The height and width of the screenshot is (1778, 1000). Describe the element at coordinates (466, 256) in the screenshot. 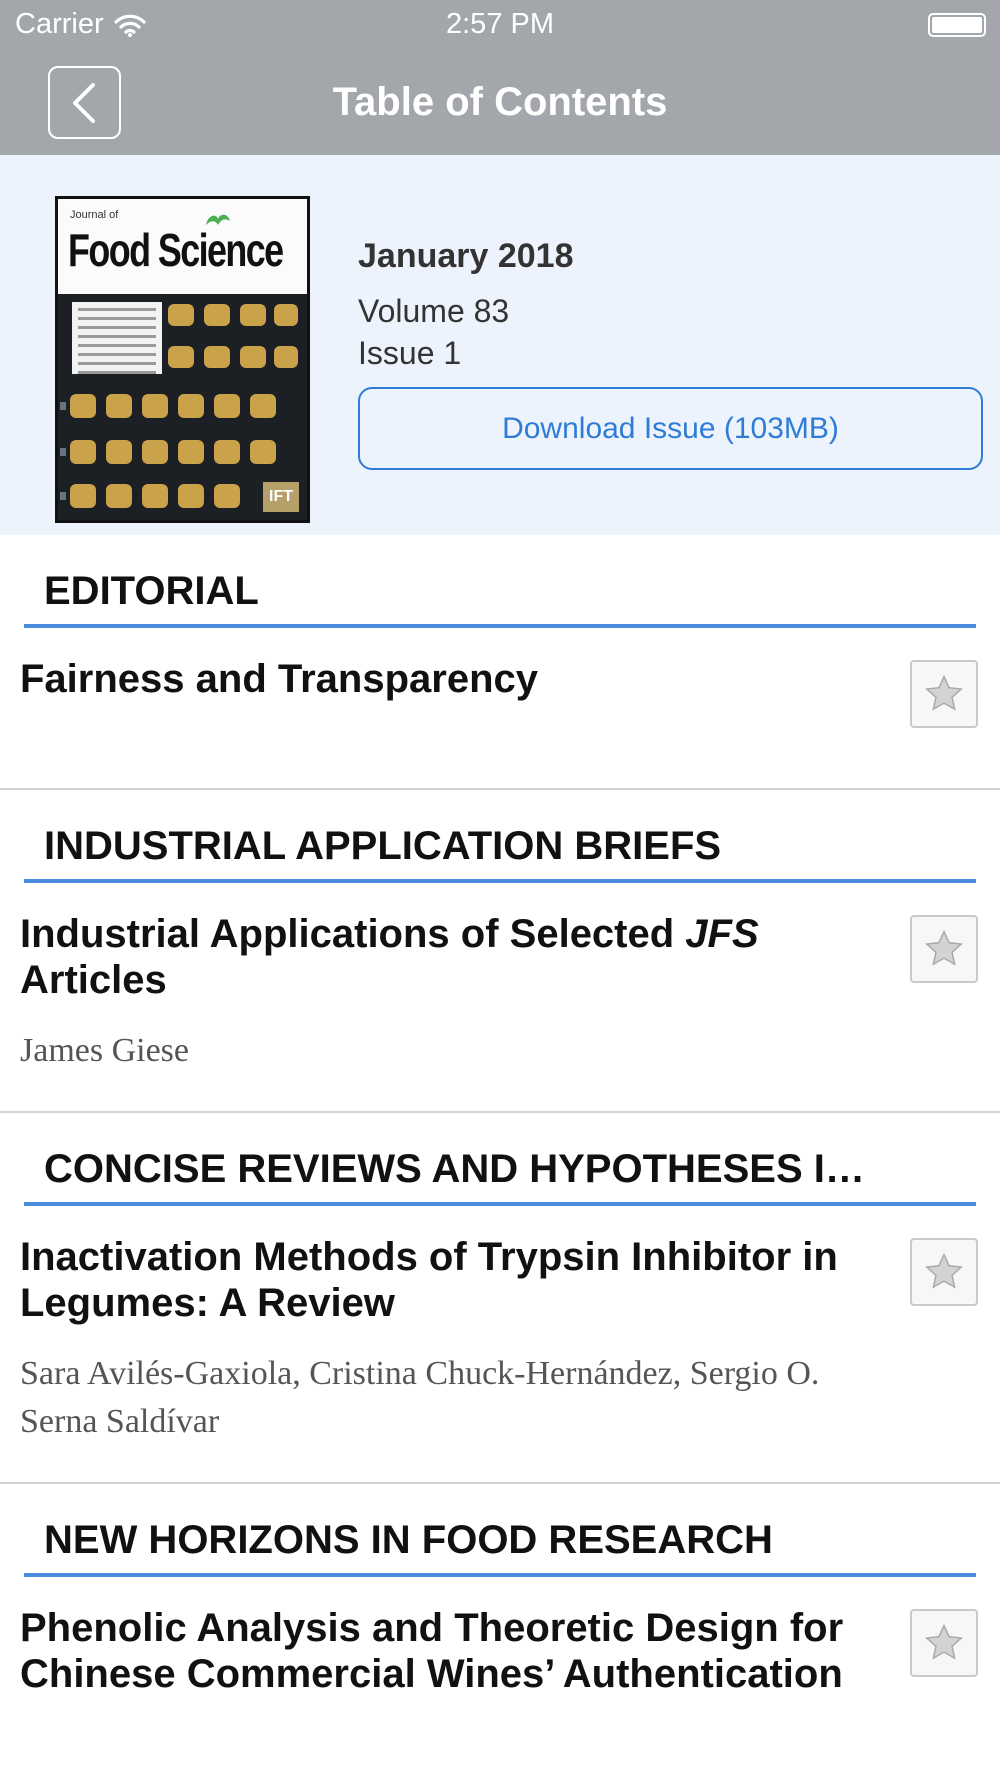

I see `issue-date: January 2018` at that location.